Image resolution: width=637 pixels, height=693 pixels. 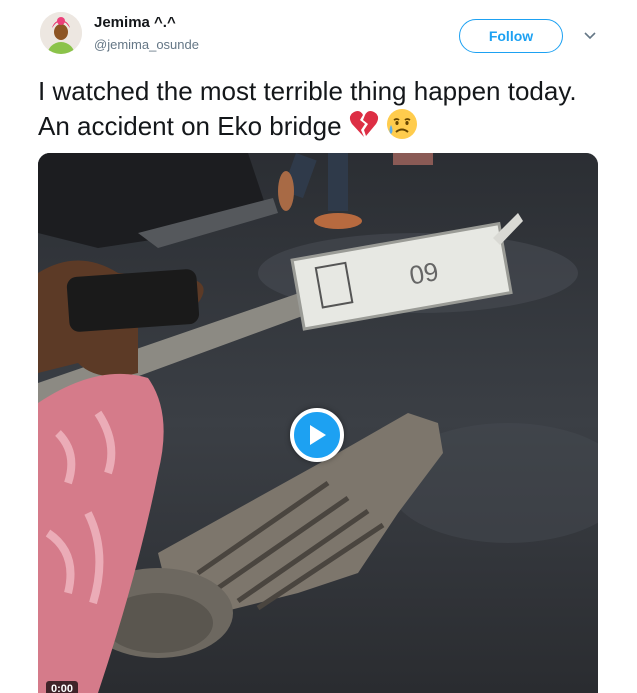 I want to click on play-icon, so click(x=318, y=435).